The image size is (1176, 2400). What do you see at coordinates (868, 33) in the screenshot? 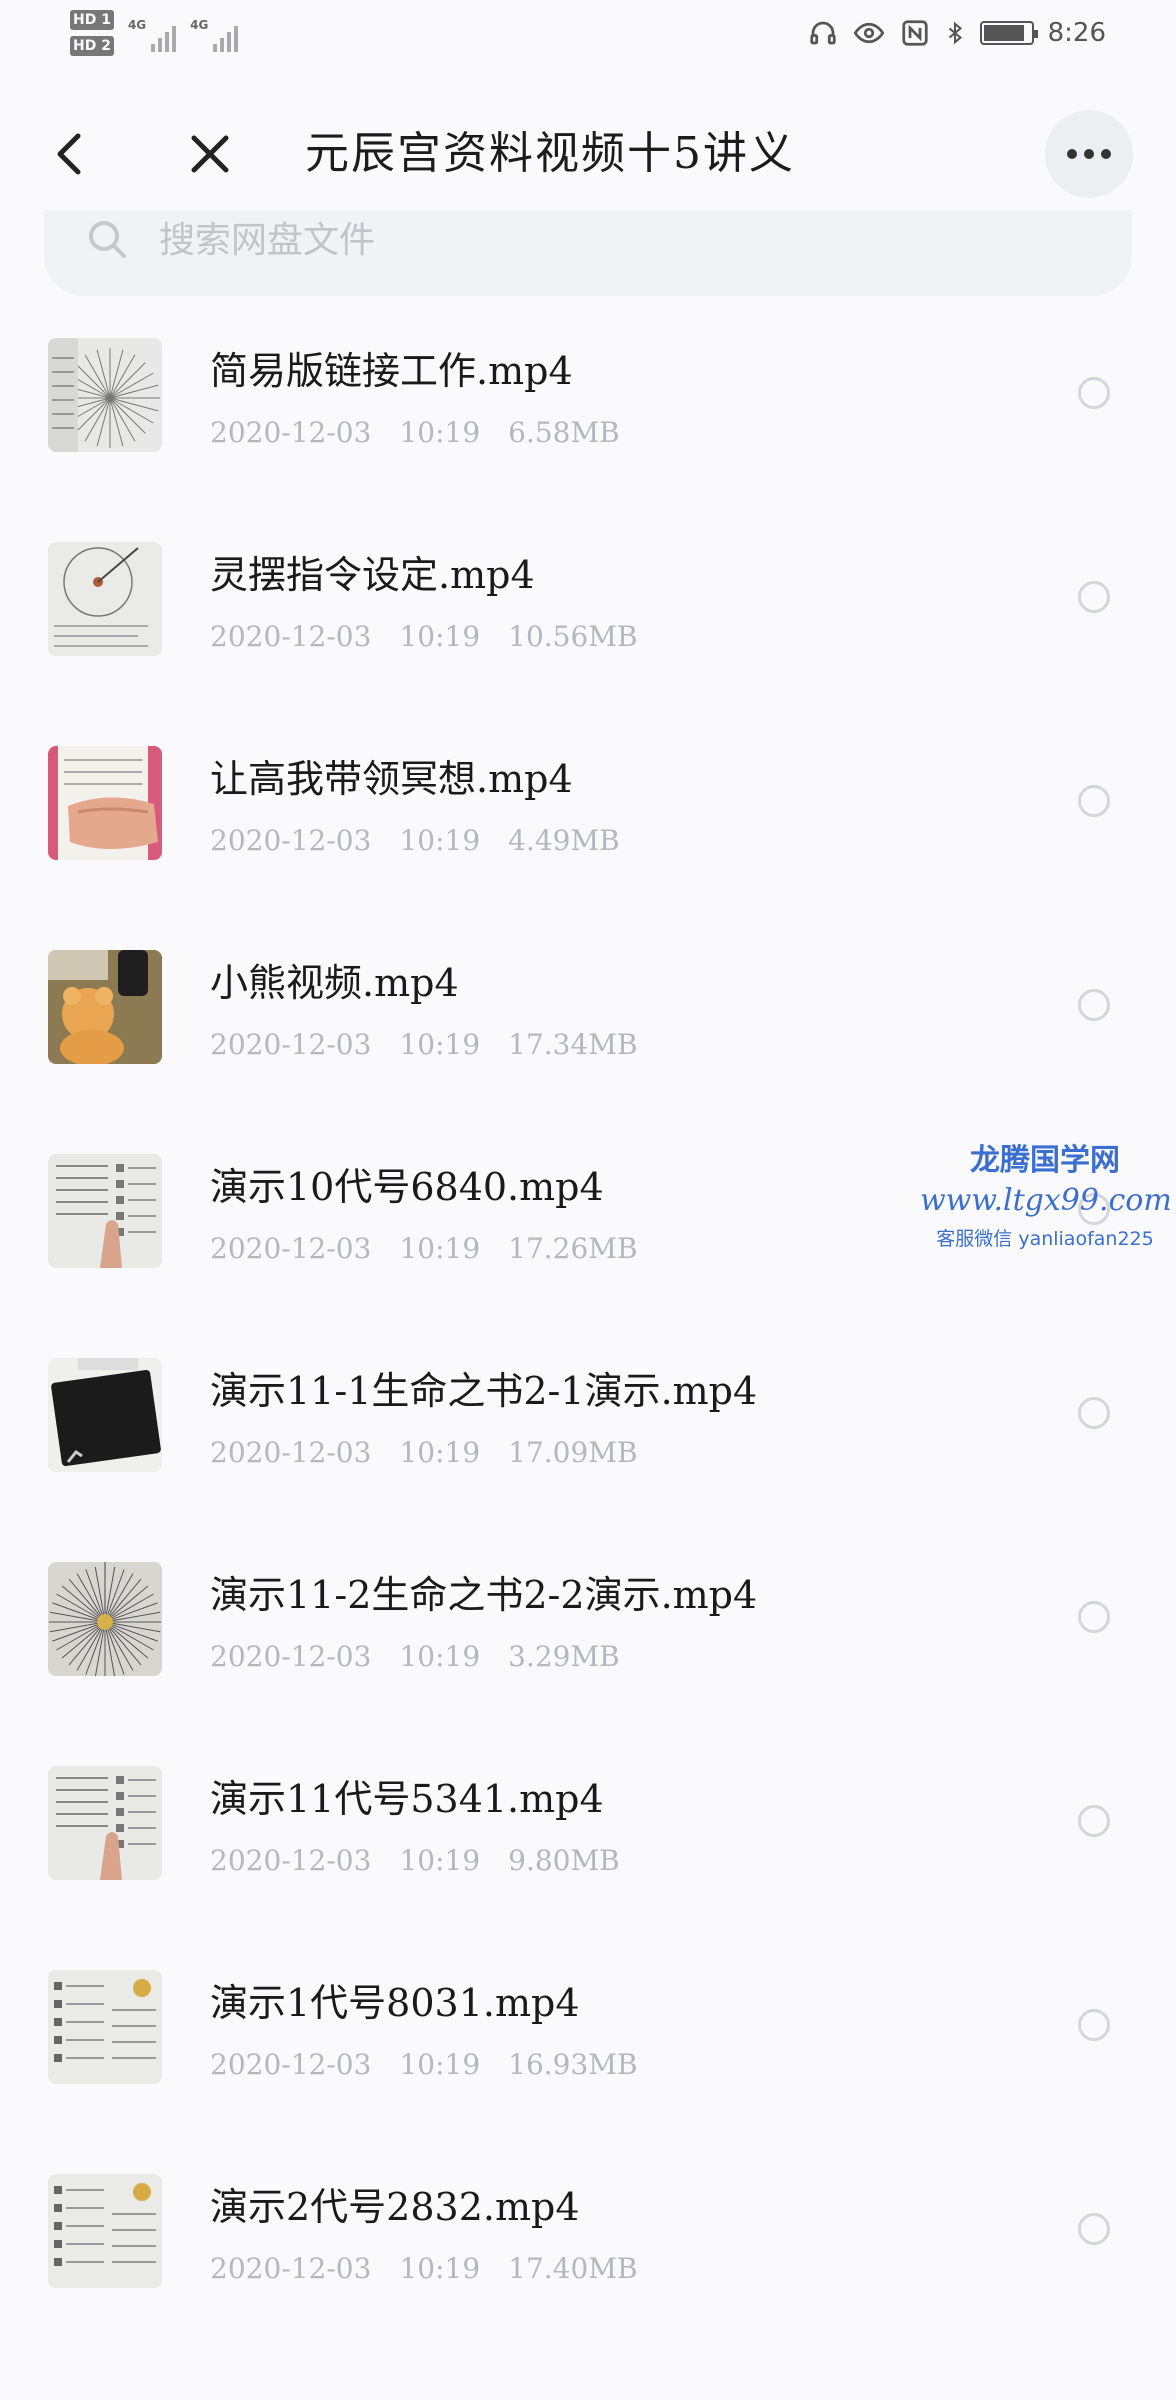
I see `eye-icon` at bounding box center [868, 33].